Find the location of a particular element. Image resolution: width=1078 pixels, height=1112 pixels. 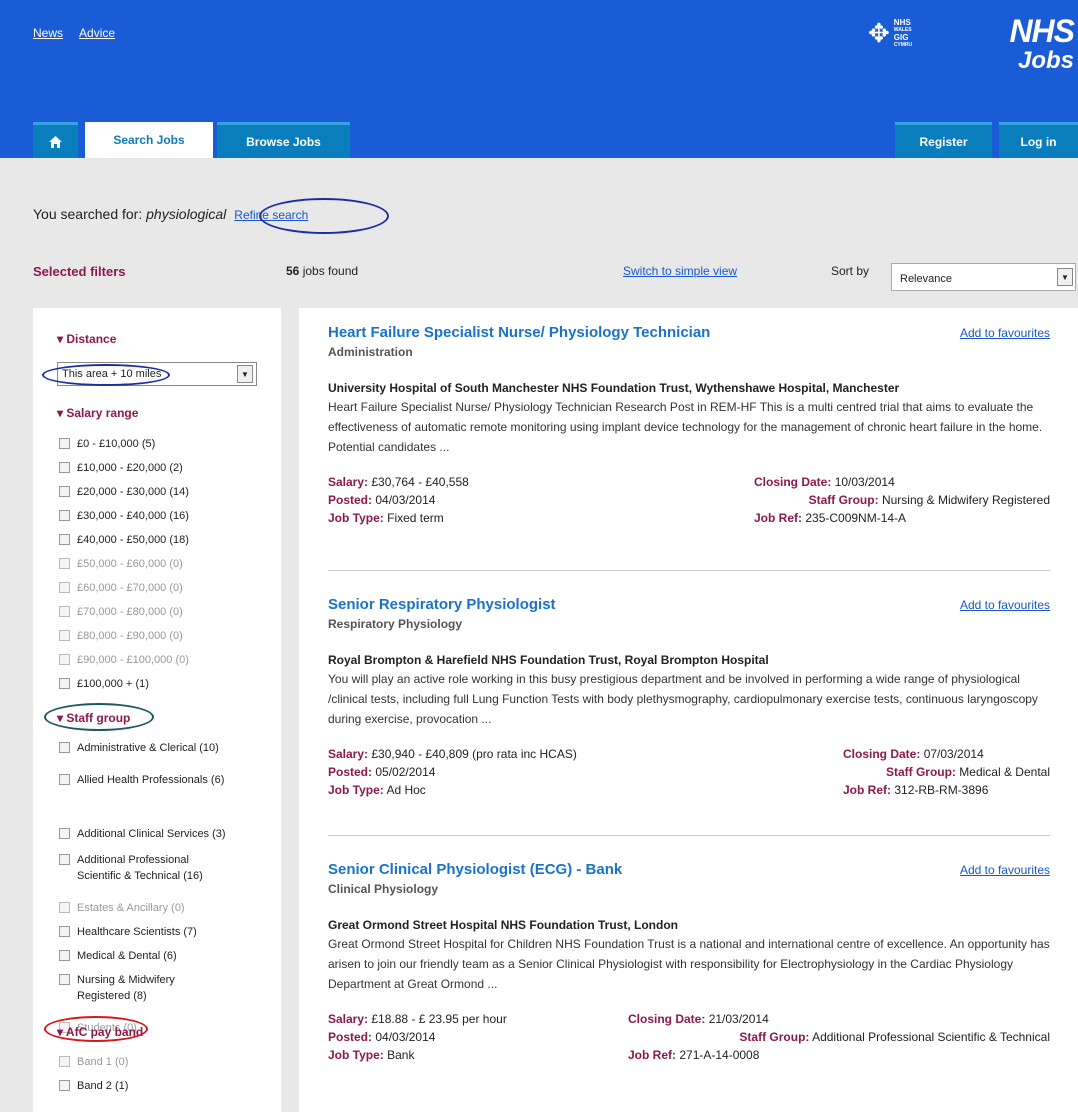

filter-count: (1) is located at coordinates (121, 1086).